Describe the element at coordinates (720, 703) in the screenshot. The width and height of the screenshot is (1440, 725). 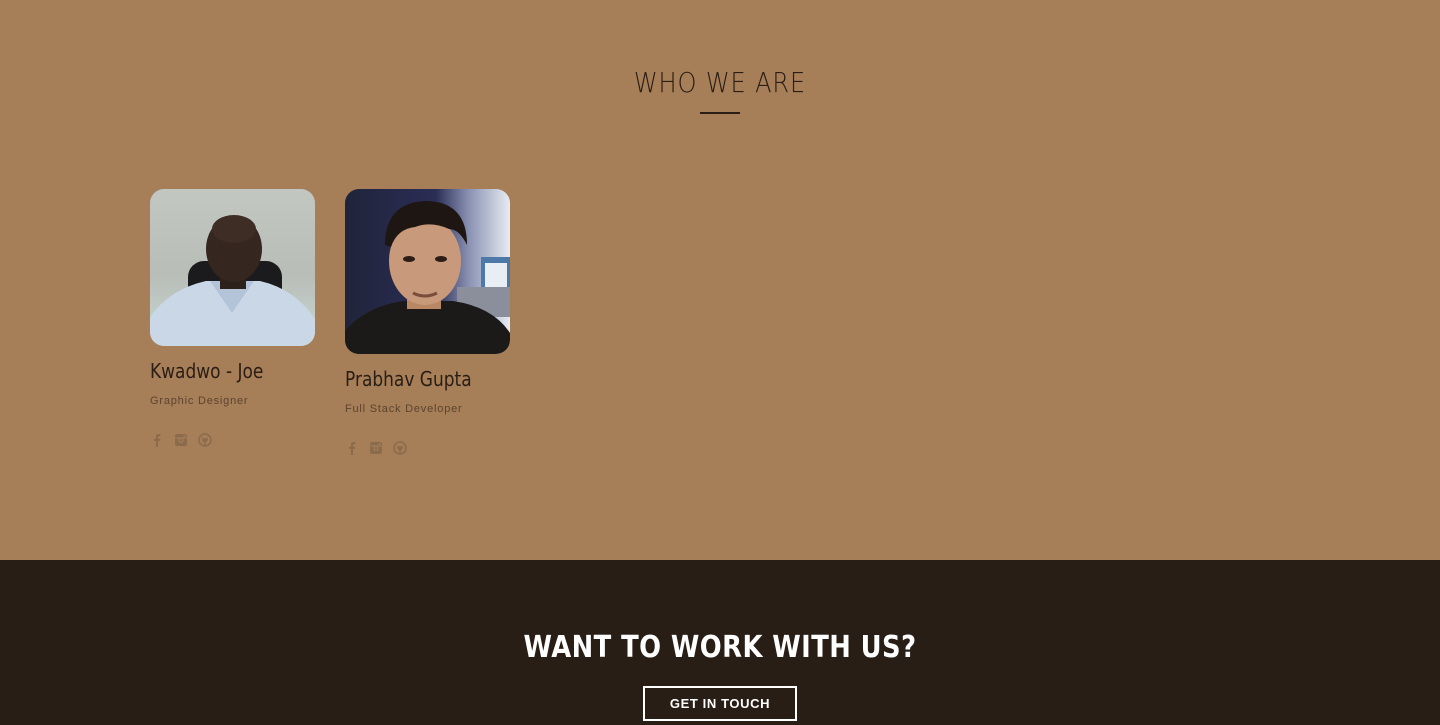
I see `get-in-touch-button: GET IN TOUCH` at that location.